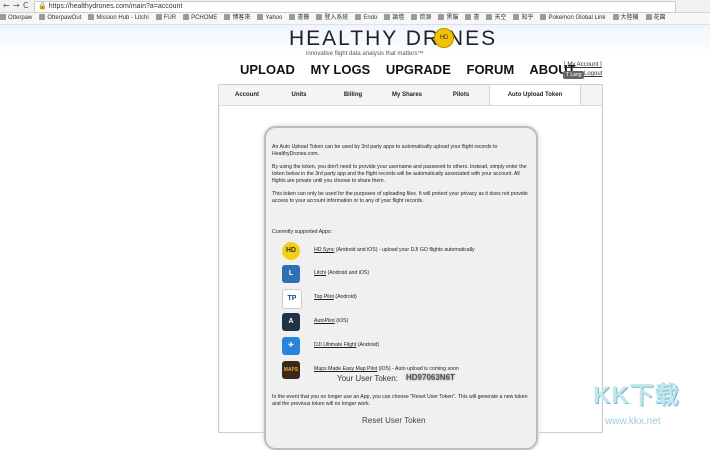 The width and height of the screenshot is (710, 450). I want to click on reset-user-token-button: Reset User Token, so click(393, 420).